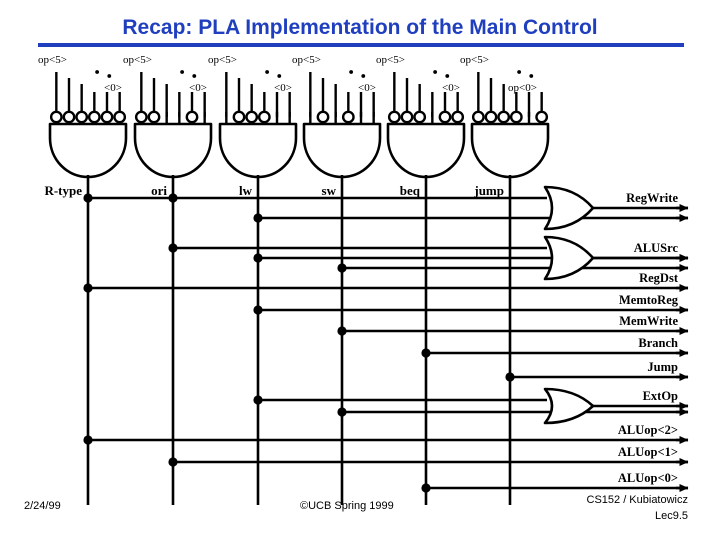 The image size is (720, 540). Describe the element at coordinates (658, 343) in the screenshot. I see `output-label-Branch: Branch` at that location.